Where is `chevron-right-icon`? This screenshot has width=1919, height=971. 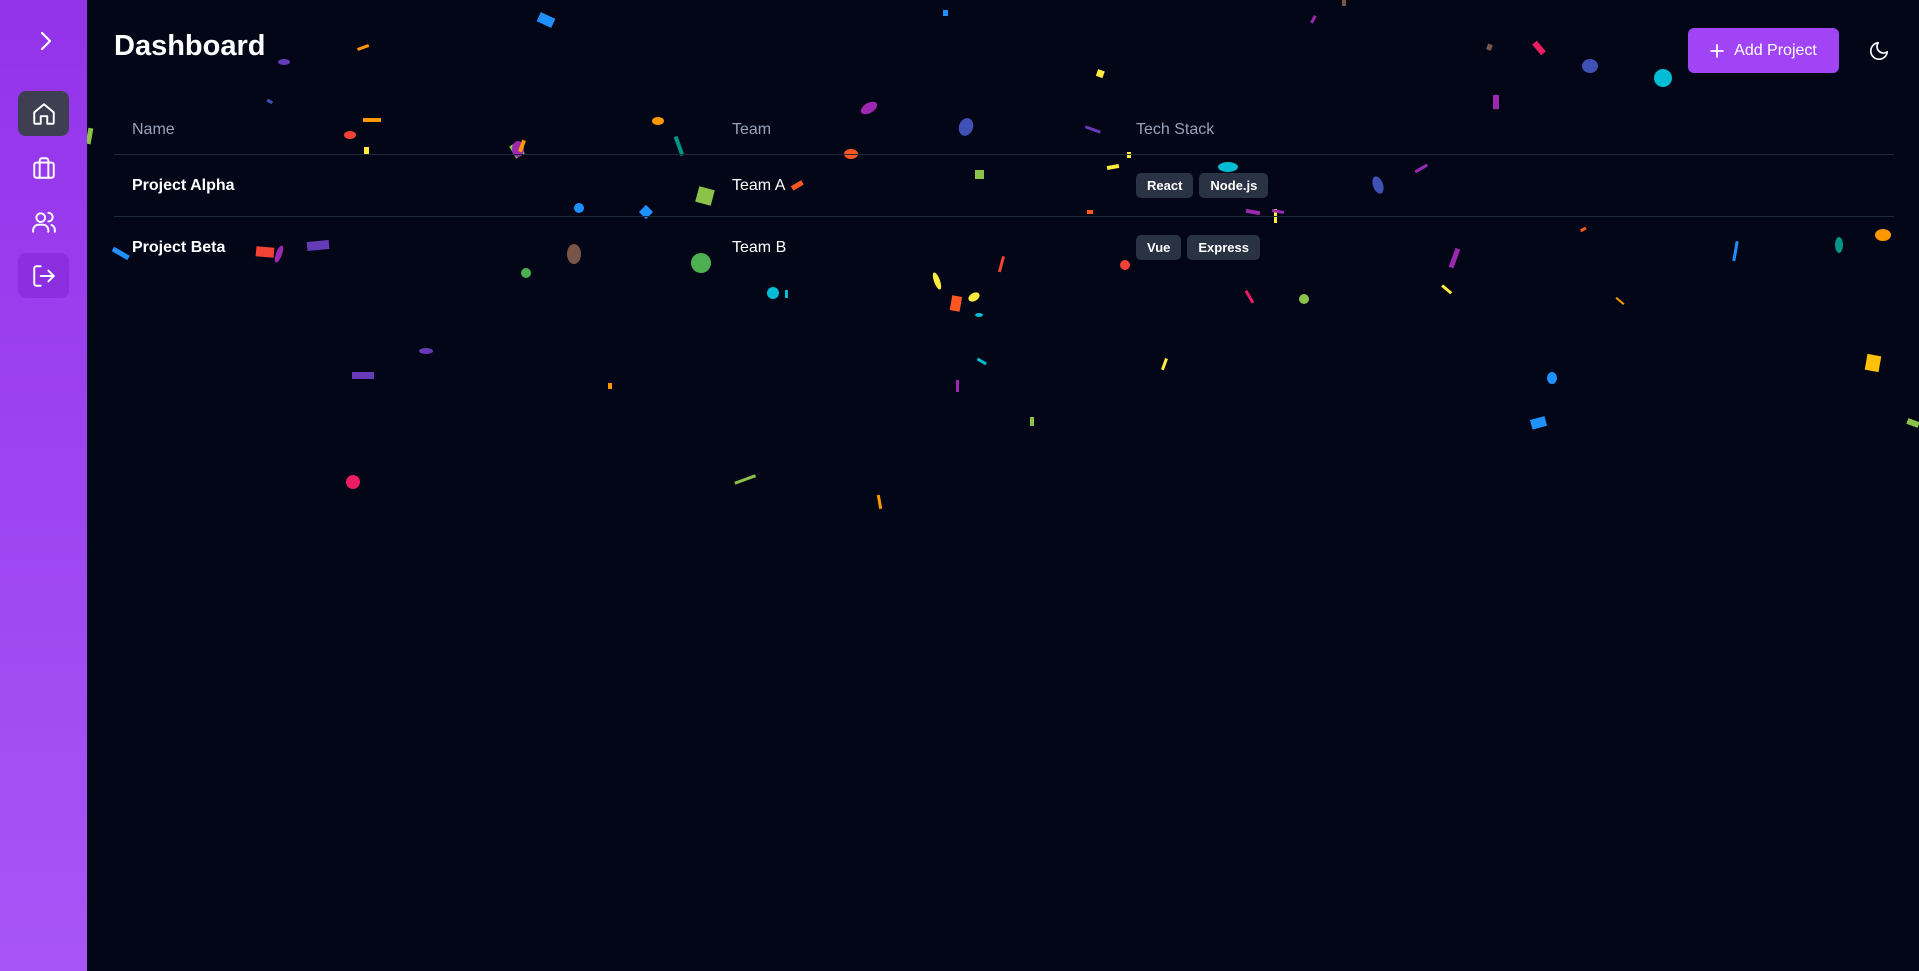 chevron-right-icon is located at coordinates (46, 41).